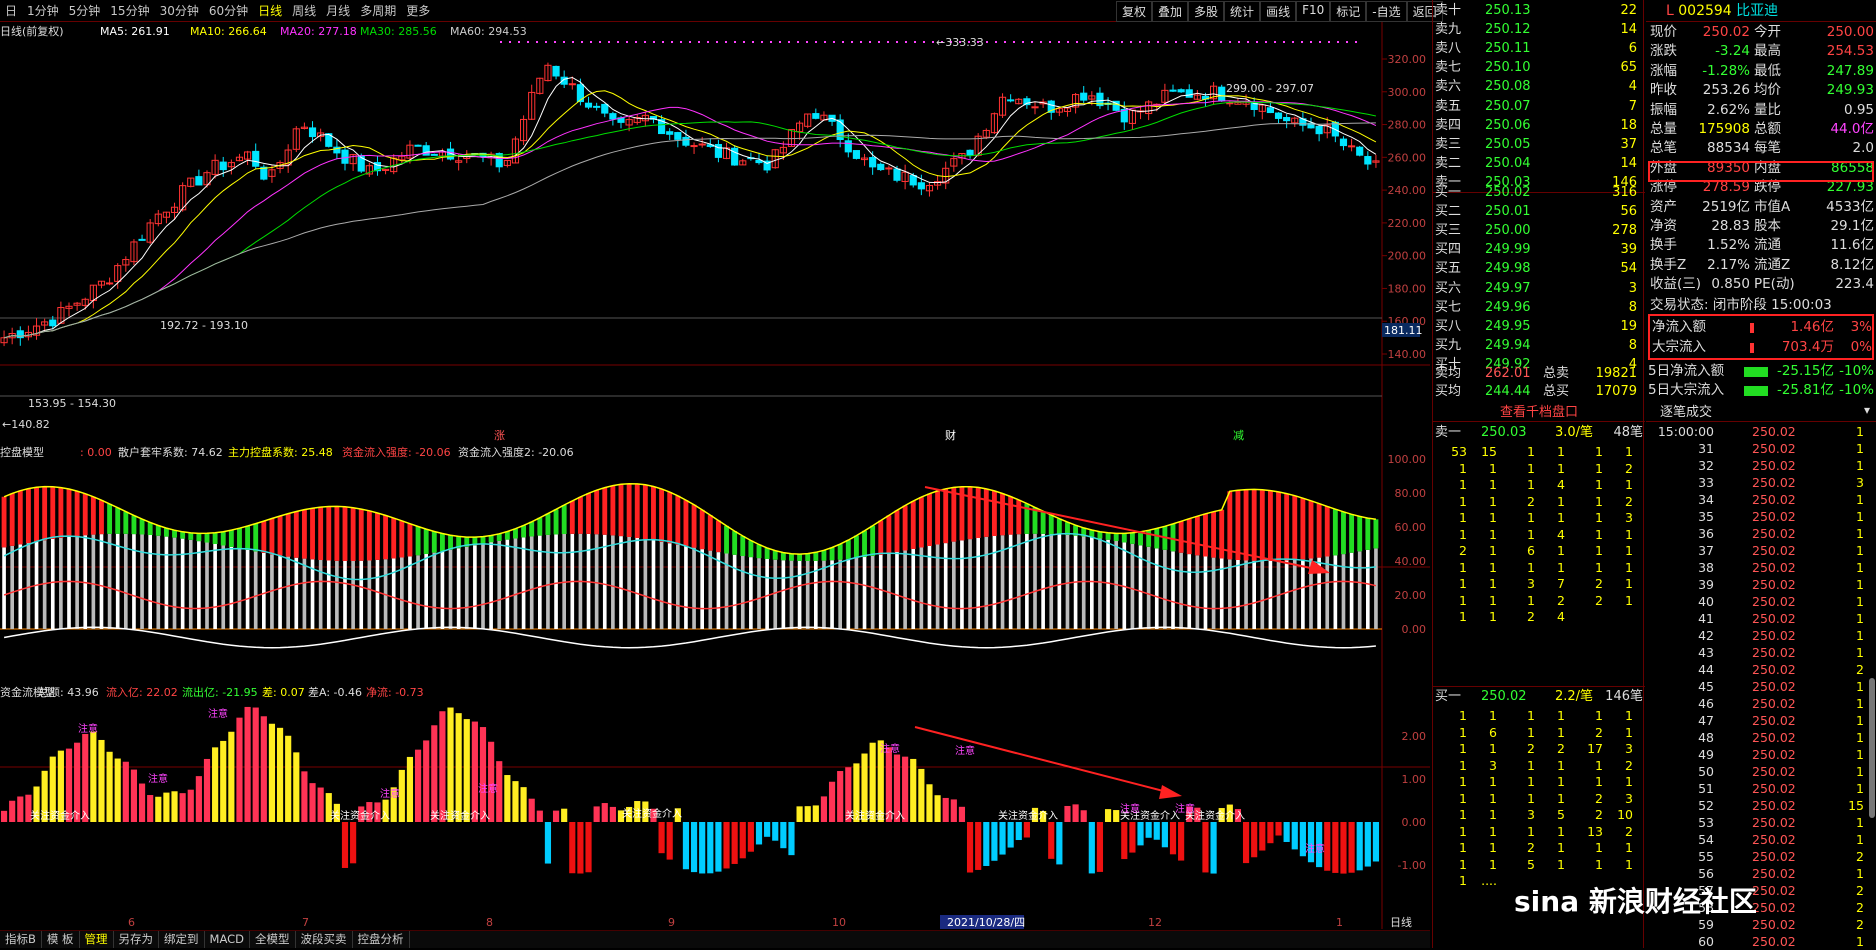 This screenshot has width=1876, height=950. I want to click on bottom-tab-1: 模 板, so click(61, 939).